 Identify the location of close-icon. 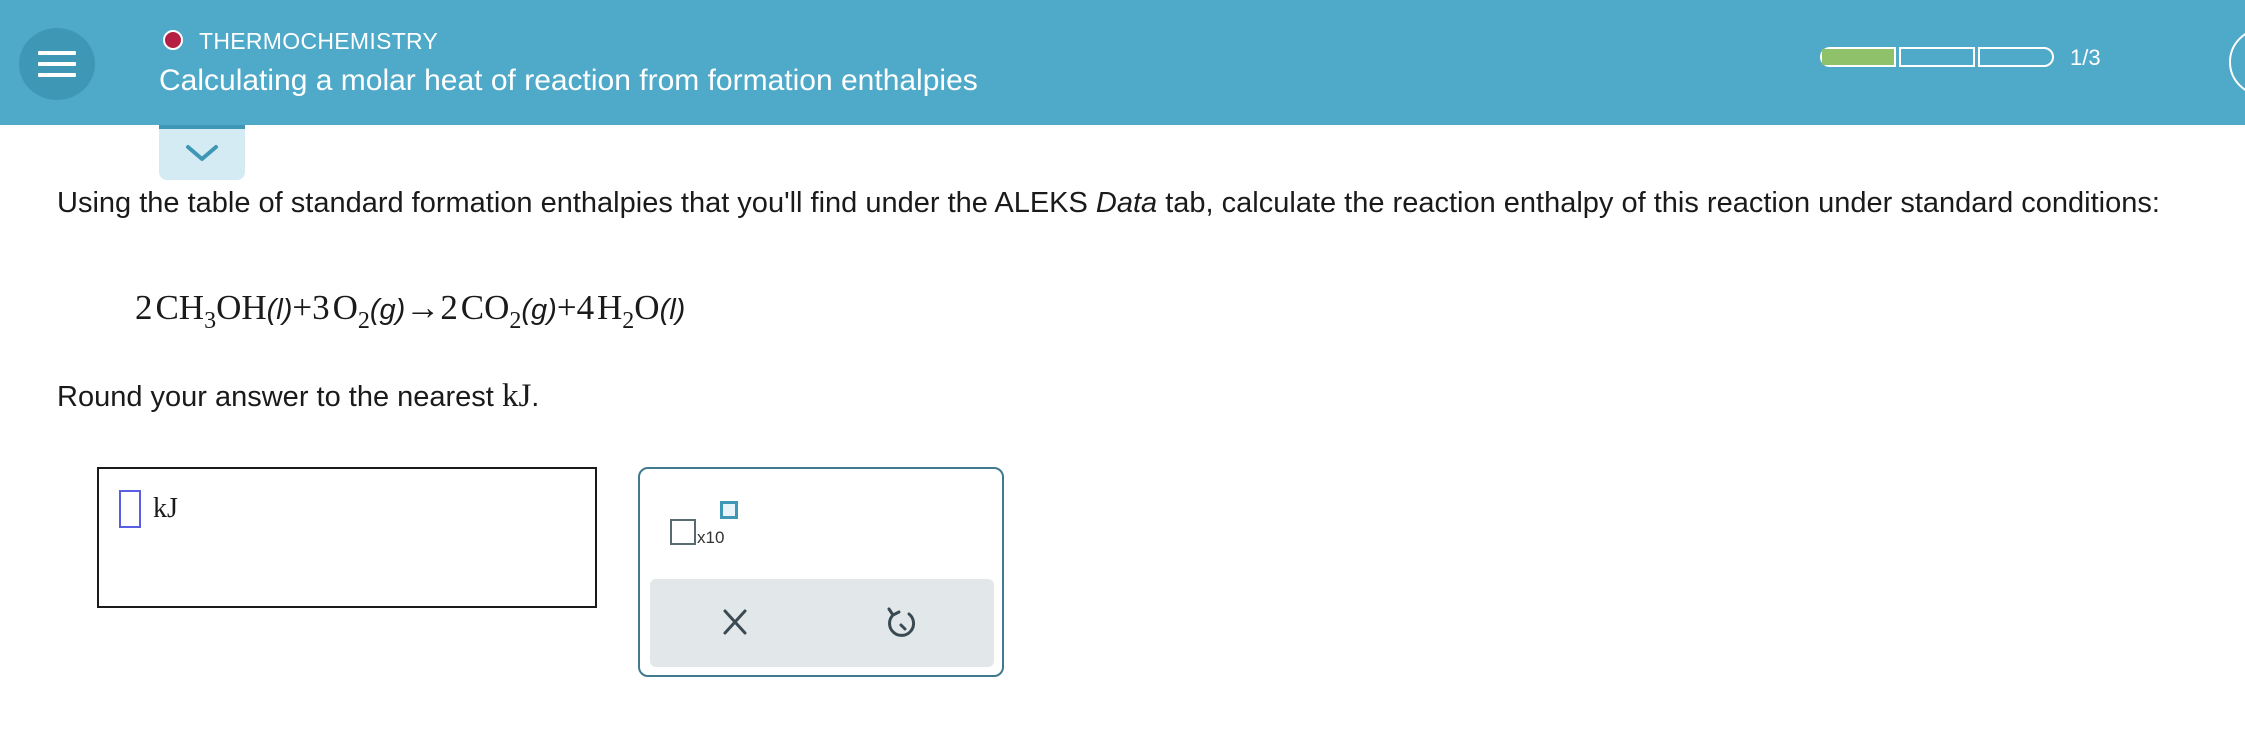
(735, 622).